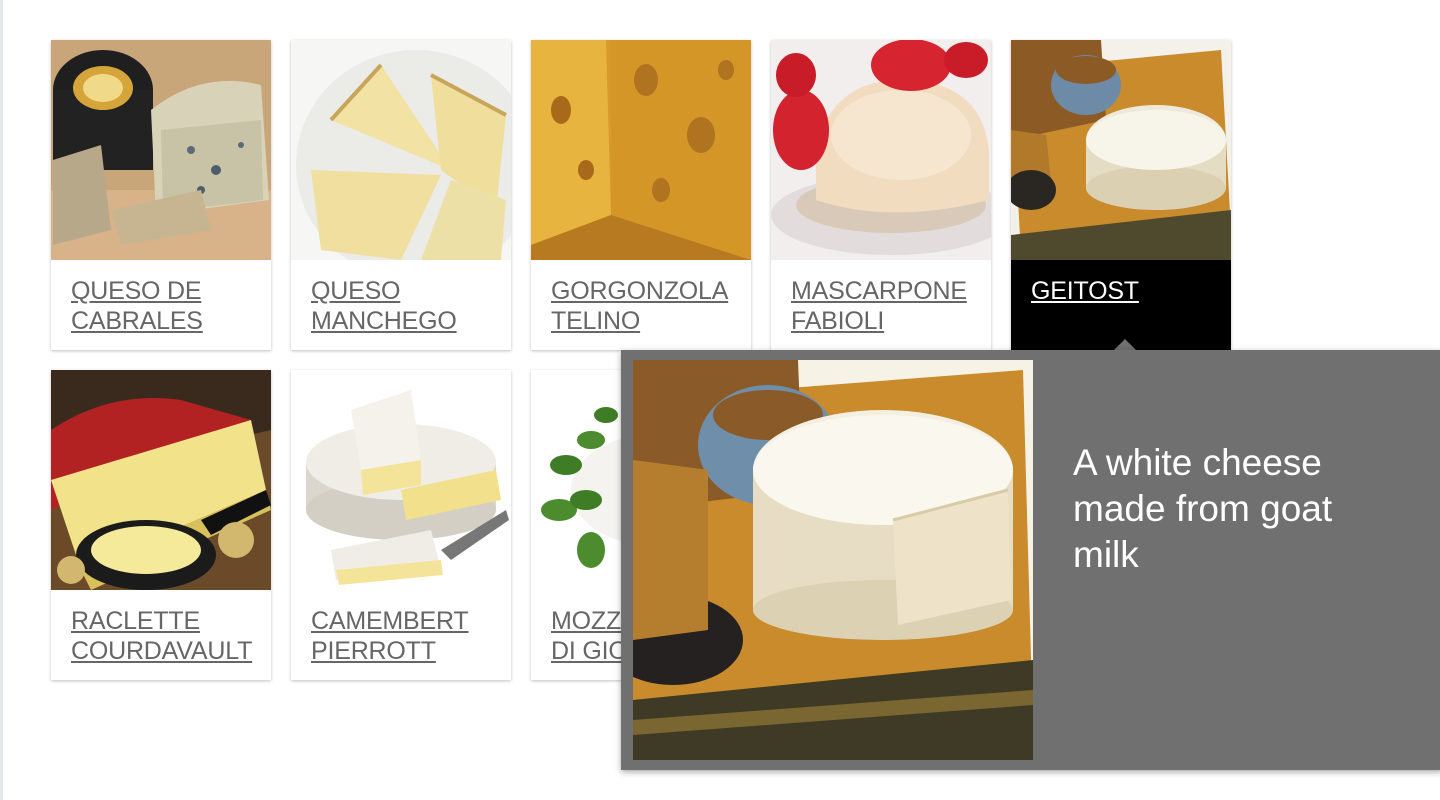 The height and width of the screenshot is (800, 1440). What do you see at coordinates (879, 291) in the screenshot?
I see `cheese-name-line: MASCARPONE` at bounding box center [879, 291].